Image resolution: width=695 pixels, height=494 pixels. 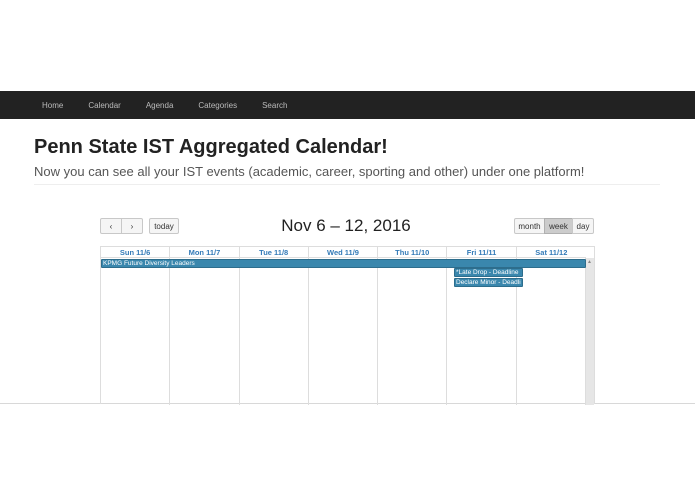 What do you see at coordinates (104, 105) in the screenshot?
I see `nav-calendar-link: Calendar` at bounding box center [104, 105].